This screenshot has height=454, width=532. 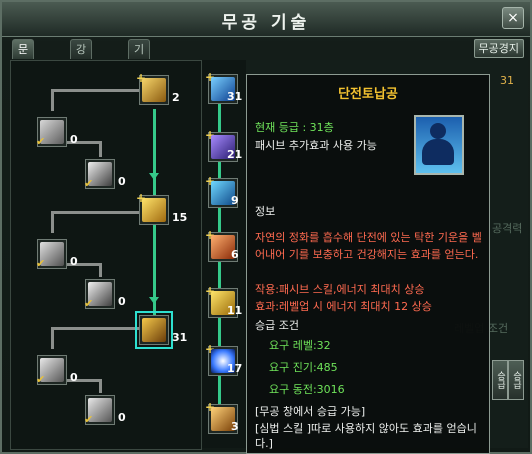 What do you see at coordinates (235, 200) in the screenshot?
I see `skill-level: 9` at bounding box center [235, 200].